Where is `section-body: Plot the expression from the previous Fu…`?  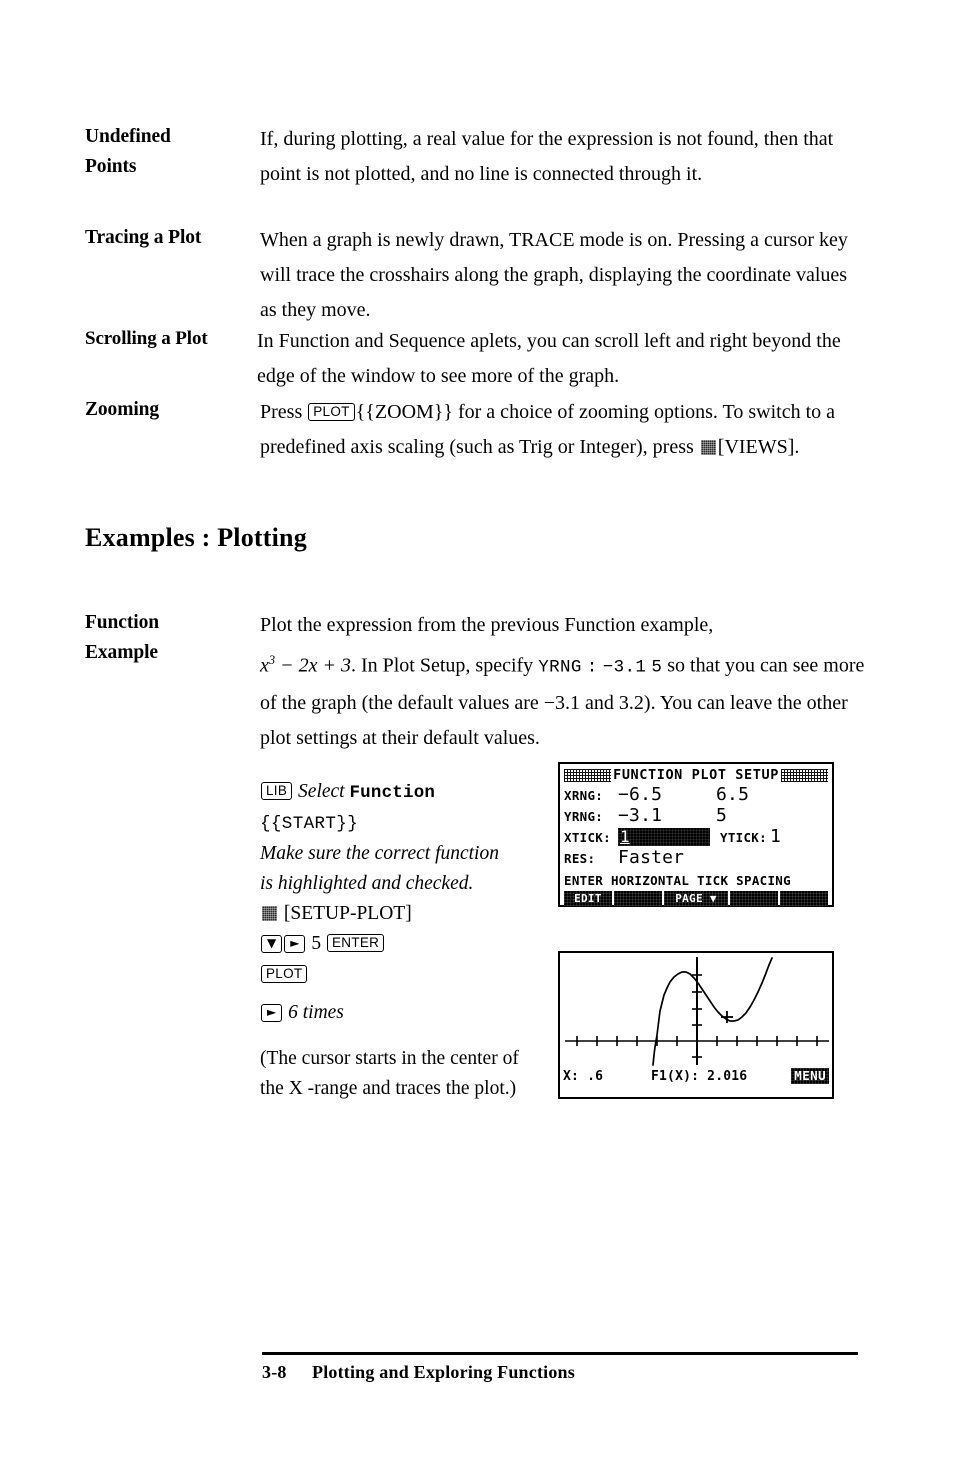
section-body: Plot the expression from the previous Fu… is located at coordinates (570, 682).